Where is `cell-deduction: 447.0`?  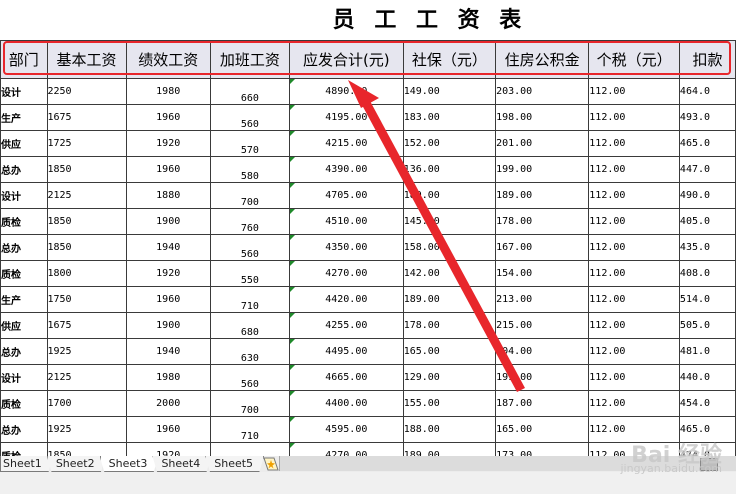 cell-deduction: 447.0 is located at coordinates (707, 169).